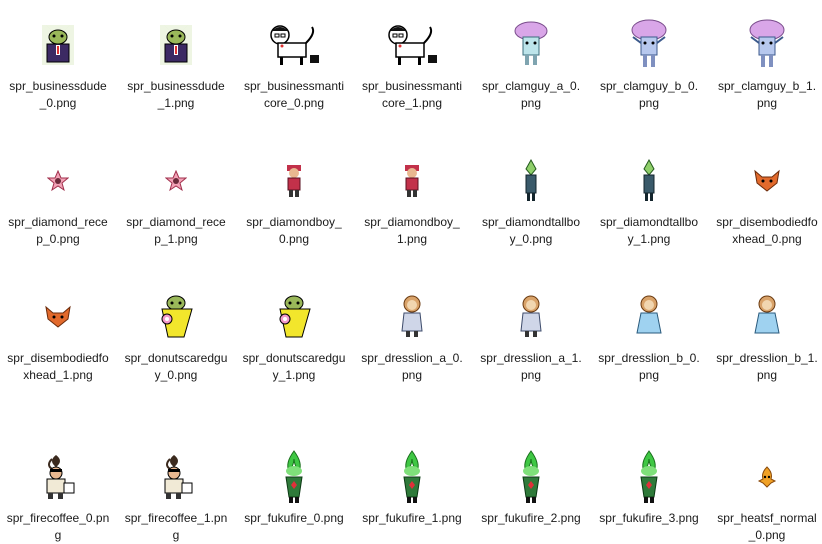 The width and height of the screenshot is (822, 544). What do you see at coordinates (531, 366) in the screenshot?
I see `file-name: spr_dresslion_a_1.png` at bounding box center [531, 366].